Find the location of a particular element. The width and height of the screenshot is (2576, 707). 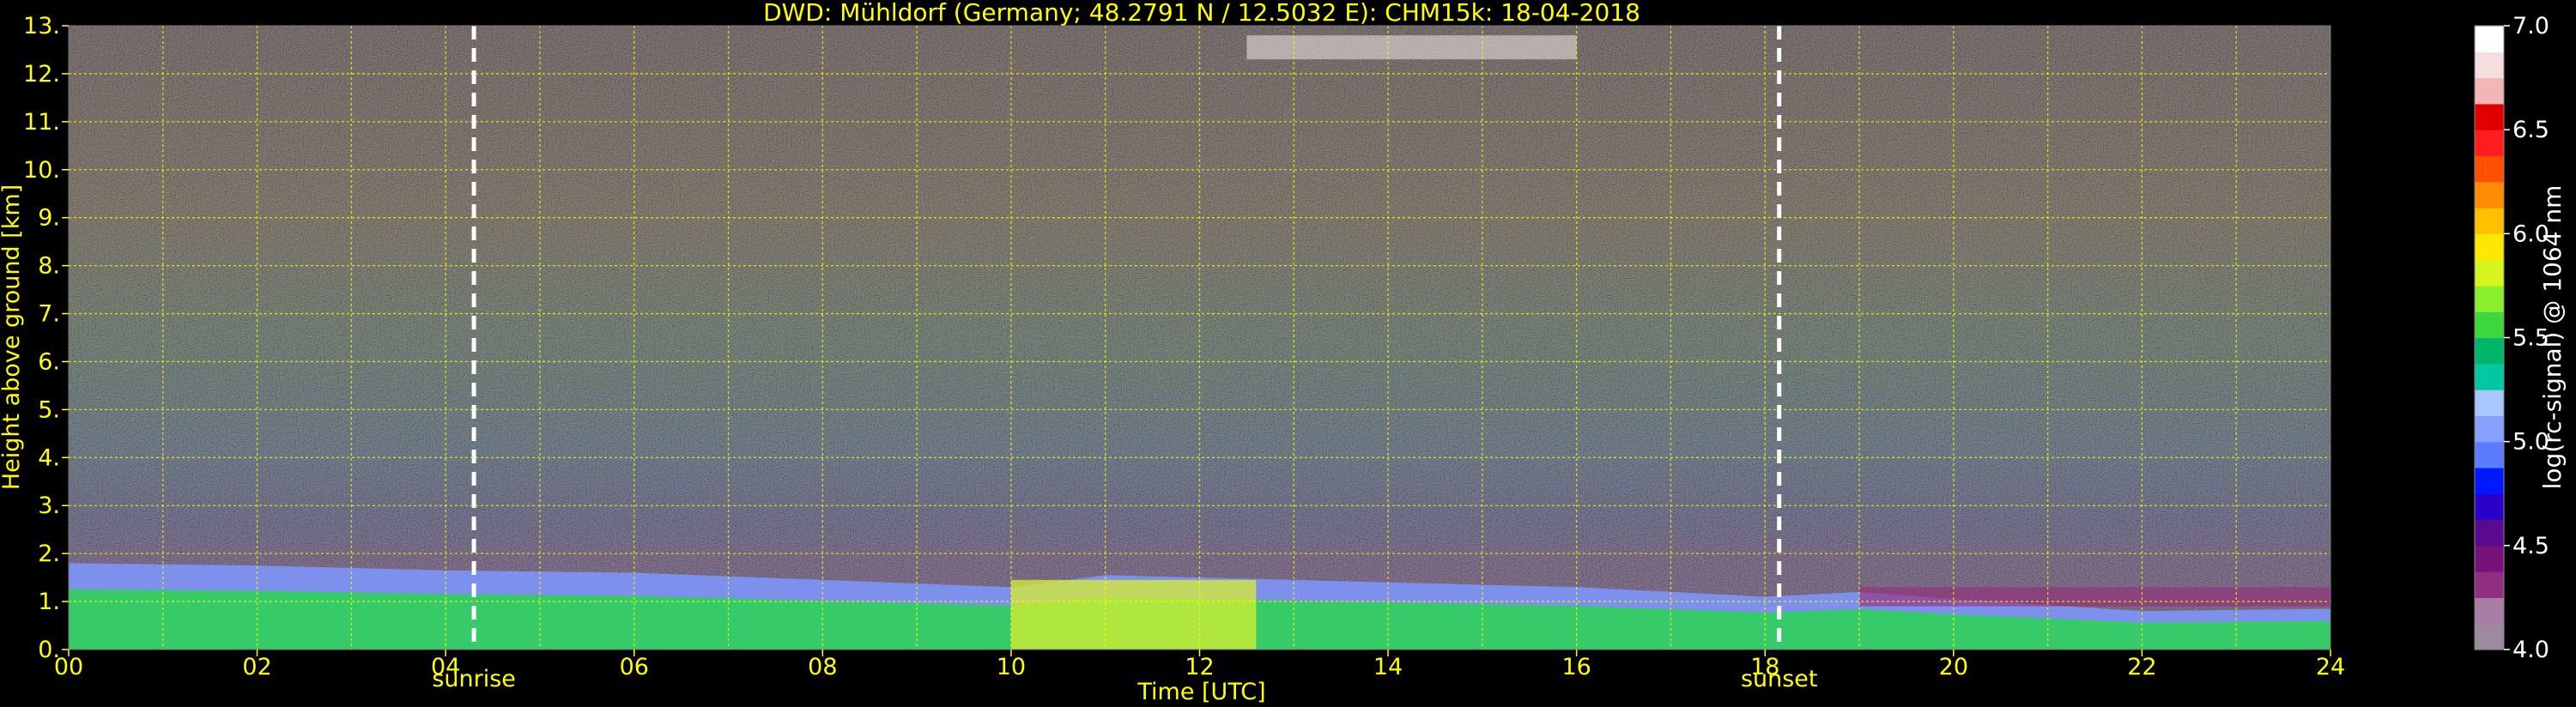

x-tick-label: 20 is located at coordinates (1953, 667).